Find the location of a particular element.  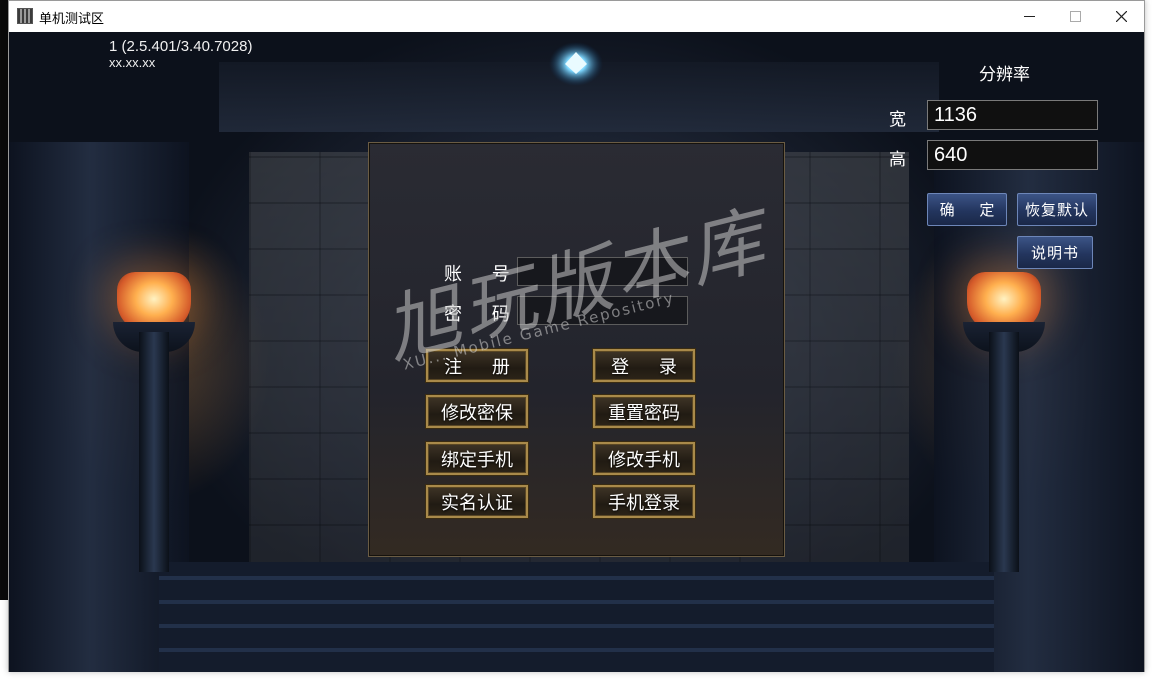

close-button is located at coordinates (1121, 16).